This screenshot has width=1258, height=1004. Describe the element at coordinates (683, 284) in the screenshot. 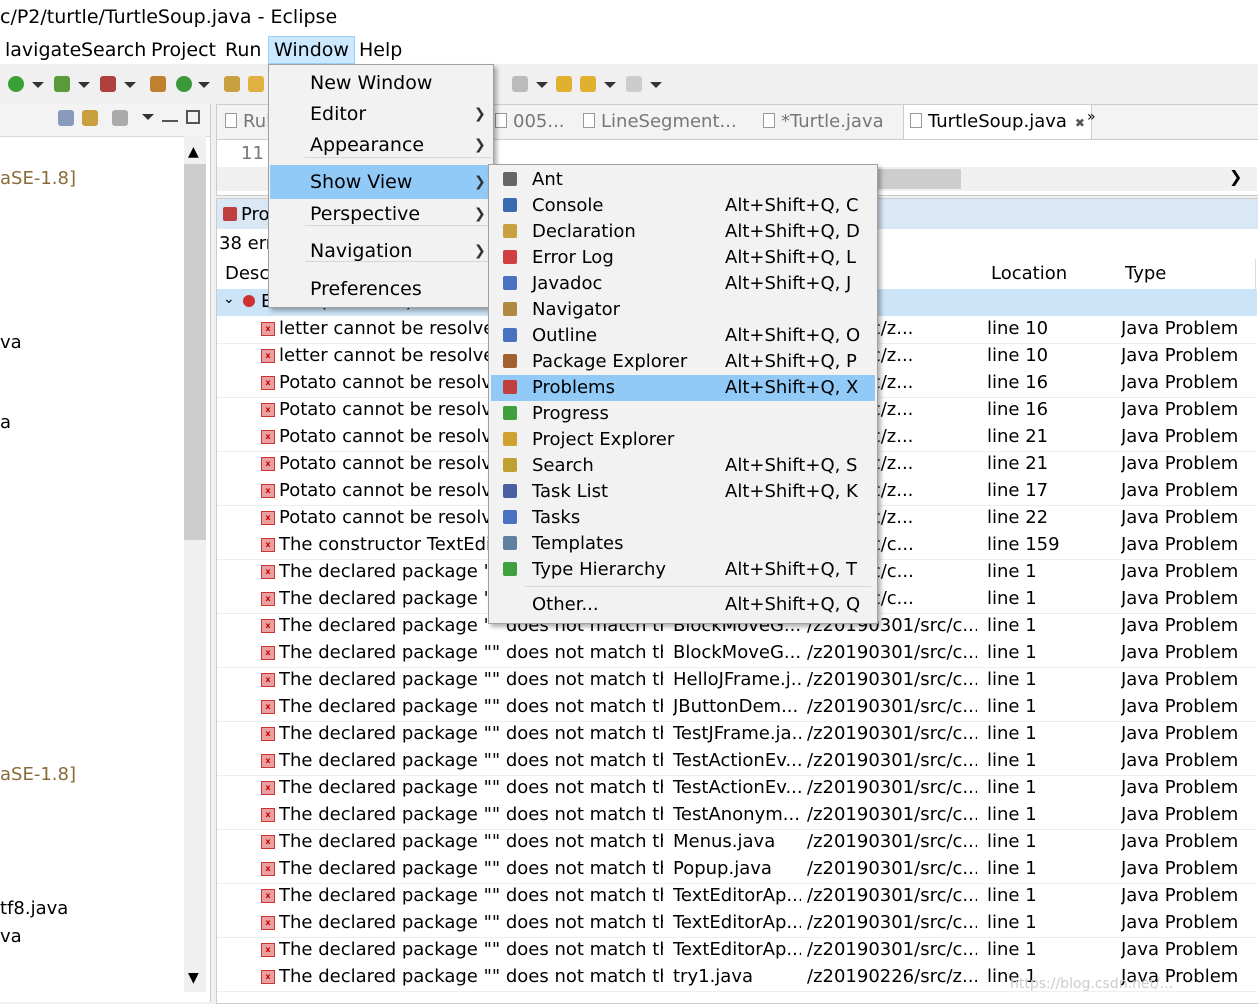

I see `menu-item-javadoc: Javadoc Alt+Shift+Q, J` at that location.